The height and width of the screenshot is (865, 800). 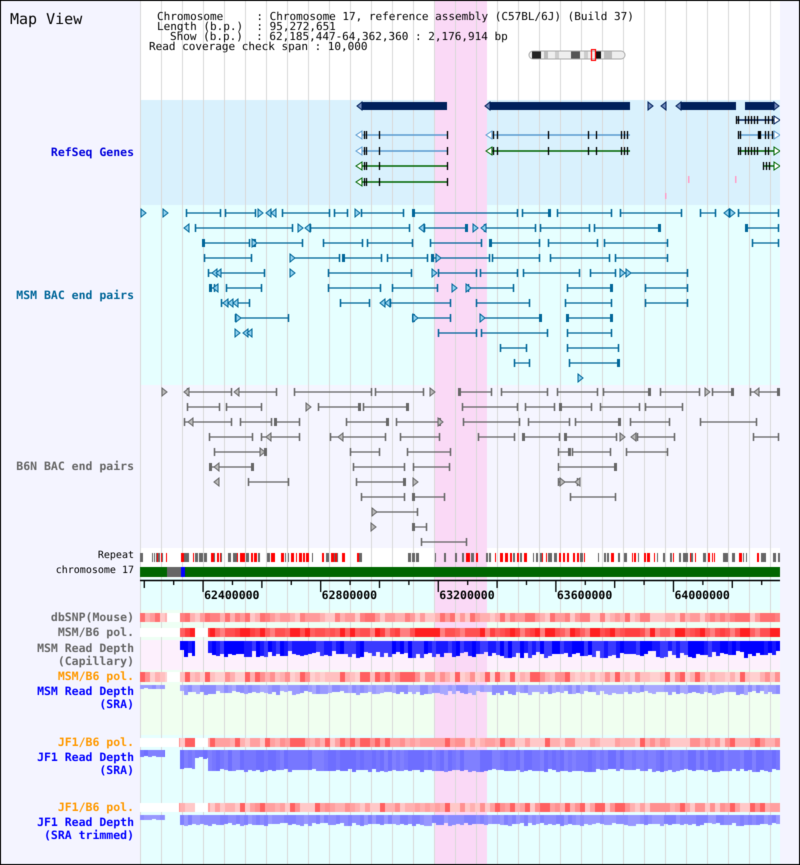 What do you see at coordinates (246, 27) in the screenshot?
I see `info-line: Length (b.p.) : 95,272,651` at bounding box center [246, 27].